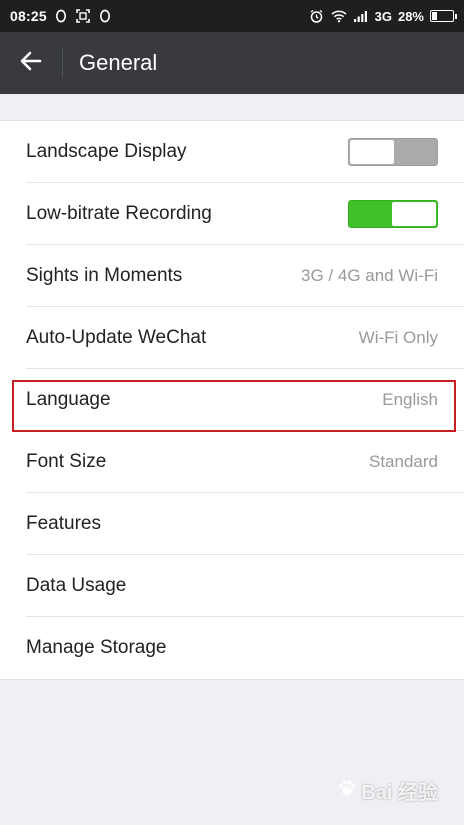  What do you see at coordinates (119, 213) in the screenshot?
I see `setting-label: Low-bitrate Recording` at bounding box center [119, 213].